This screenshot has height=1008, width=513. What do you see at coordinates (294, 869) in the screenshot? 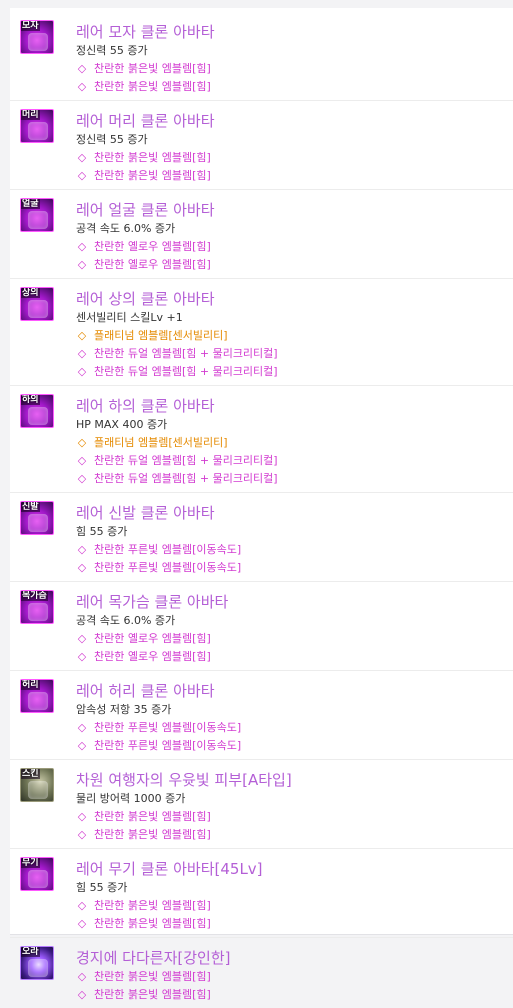
I see `avatar-item-title: 레어 무기 클론 아바타[45Lv]` at bounding box center [294, 869].